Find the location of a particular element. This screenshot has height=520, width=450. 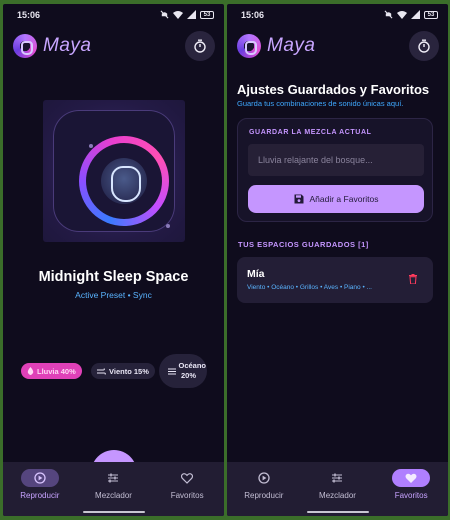

page-title: Ajustes Guardados y Favoritos is located at coordinates (333, 89).